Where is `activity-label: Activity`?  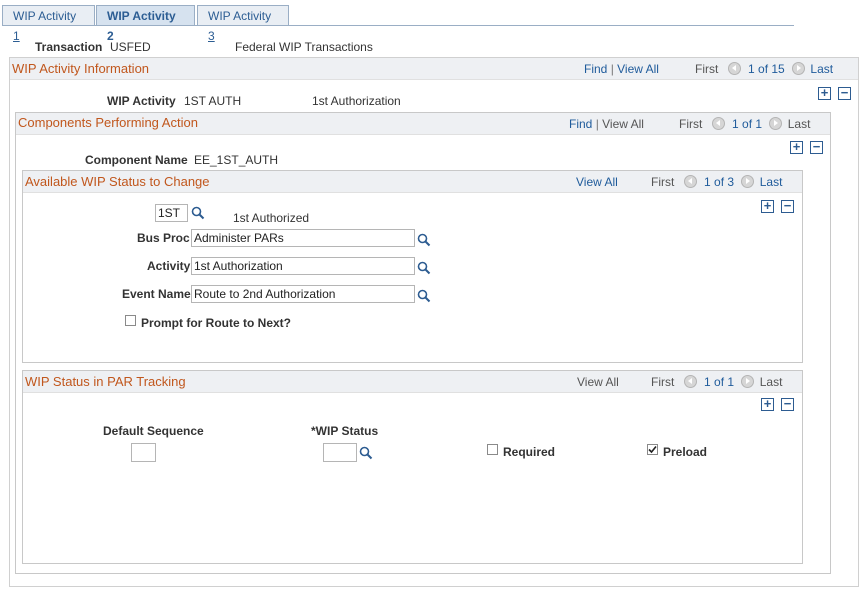
activity-label: Activity is located at coordinates (169, 266).